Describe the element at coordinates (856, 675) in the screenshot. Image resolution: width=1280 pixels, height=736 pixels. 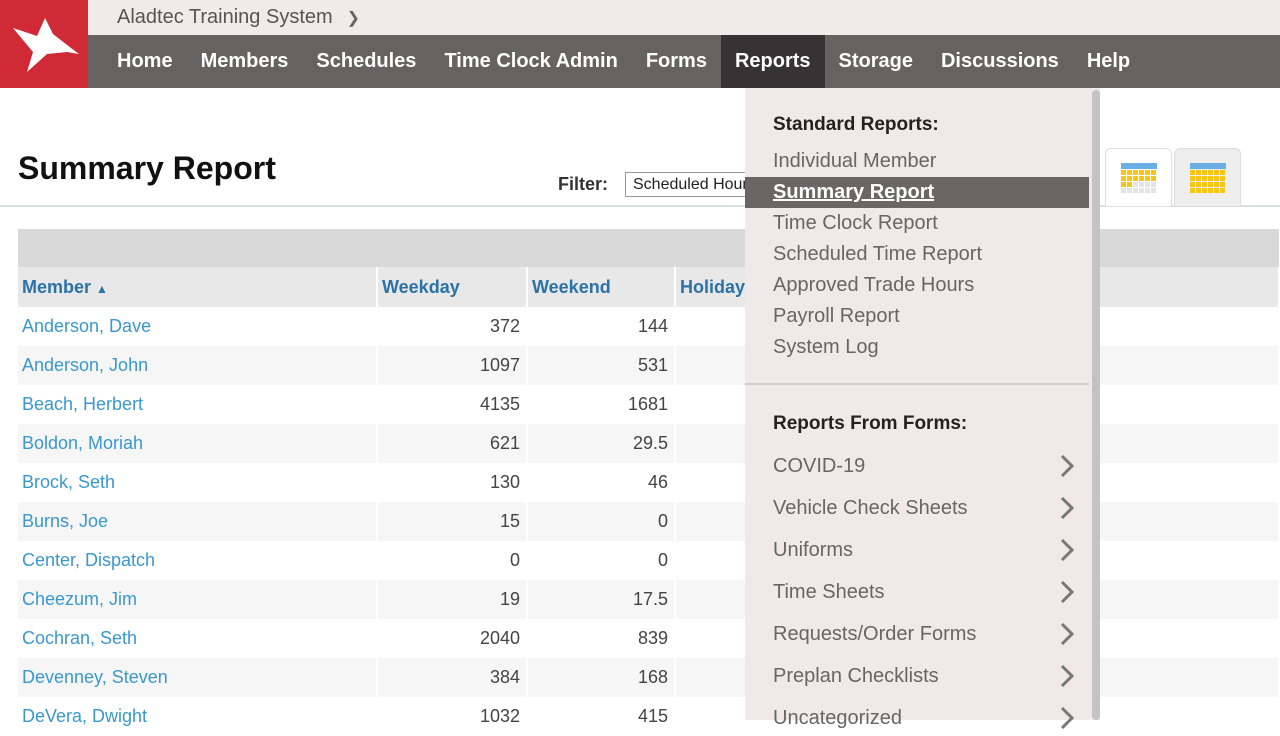
I see `menu-item-label: Preplan Checklists` at that location.